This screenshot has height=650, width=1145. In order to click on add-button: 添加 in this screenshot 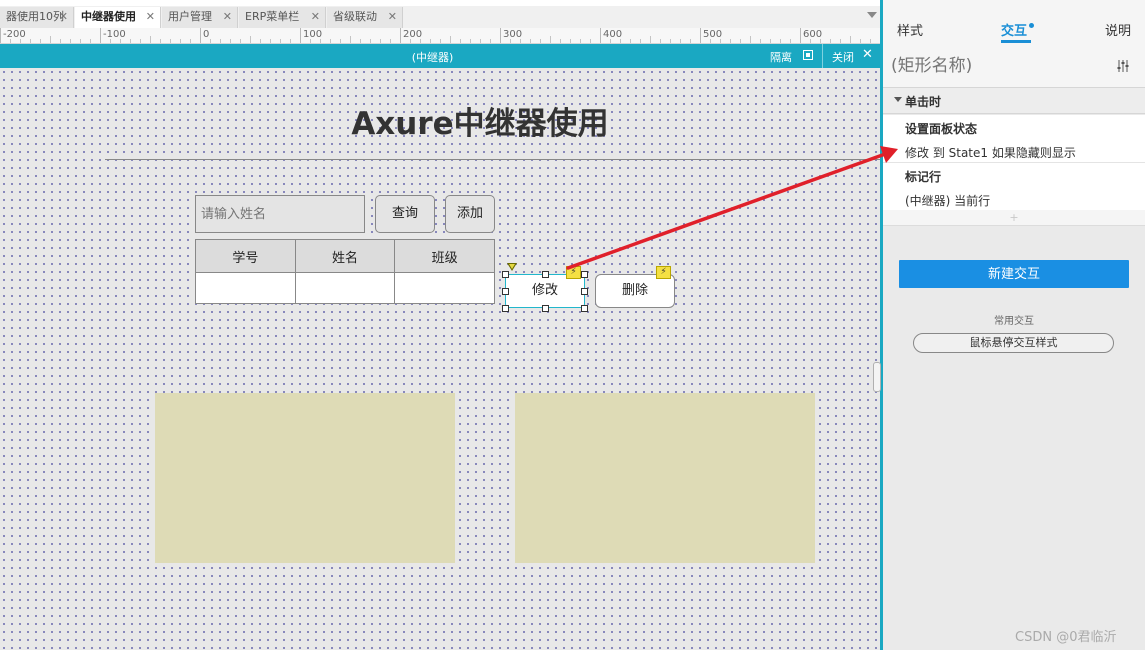, I will do `click(470, 214)`.